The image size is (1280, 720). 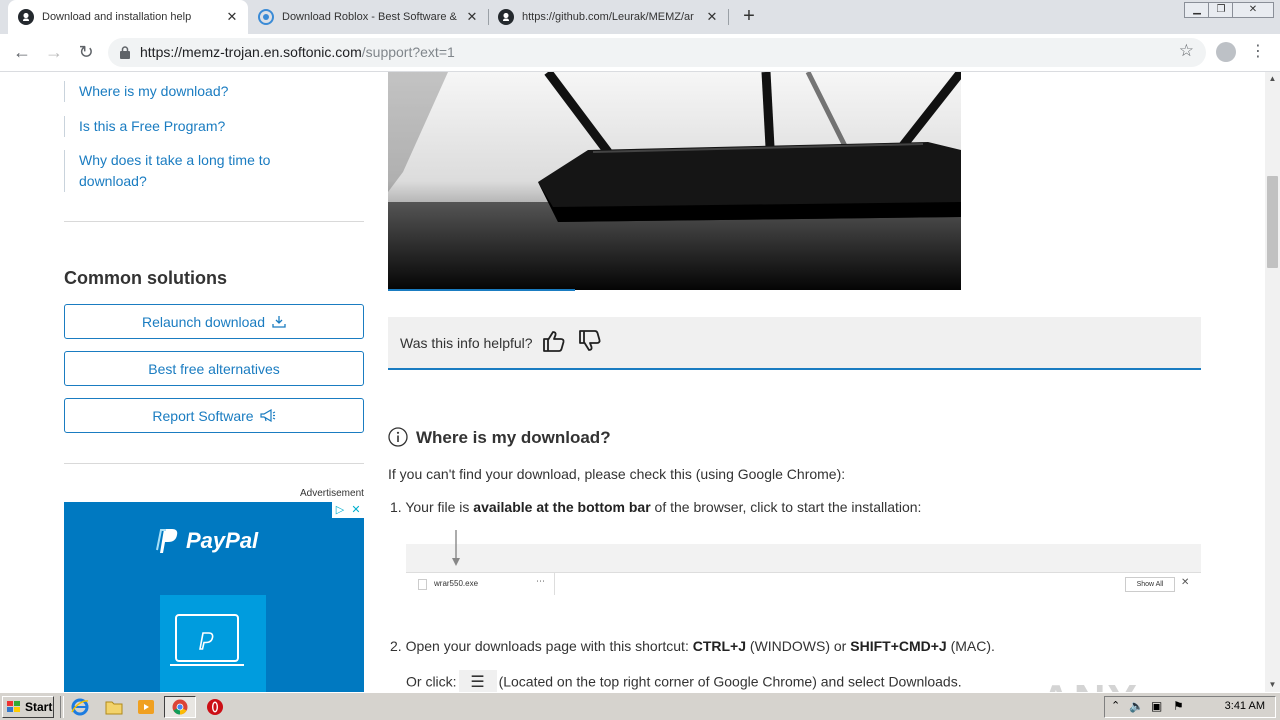 What do you see at coordinates (86, 52) in the screenshot?
I see `reload-button: ↻` at bounding box center [86, 52].